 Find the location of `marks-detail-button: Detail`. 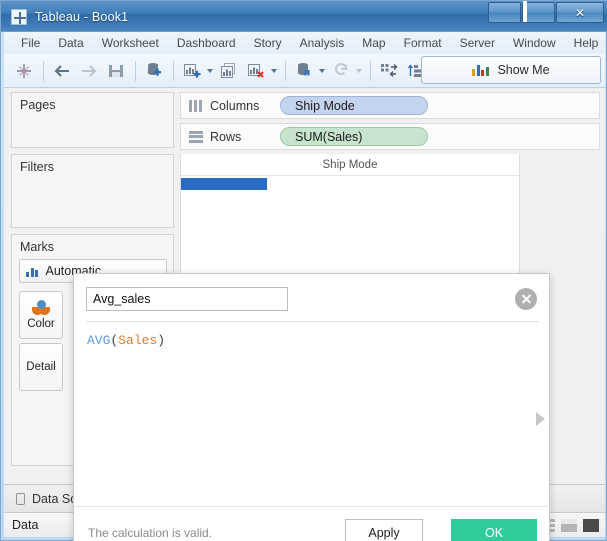

marks-detail-button: Detail is located at coordinates (41, 367).